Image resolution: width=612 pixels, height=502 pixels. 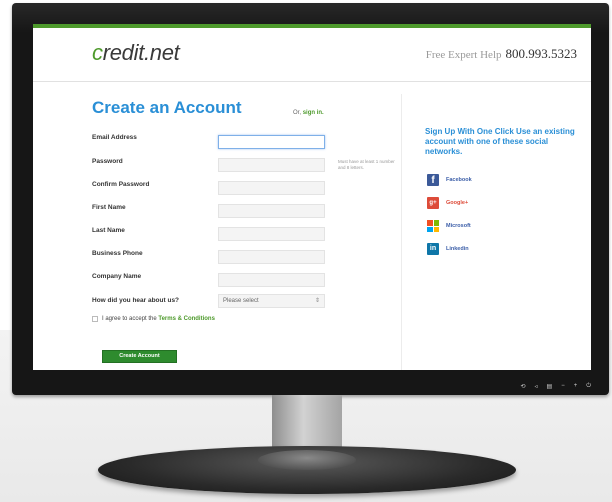 I want to click on agree-text: I agree to accept the, so click(x=129, y=319).